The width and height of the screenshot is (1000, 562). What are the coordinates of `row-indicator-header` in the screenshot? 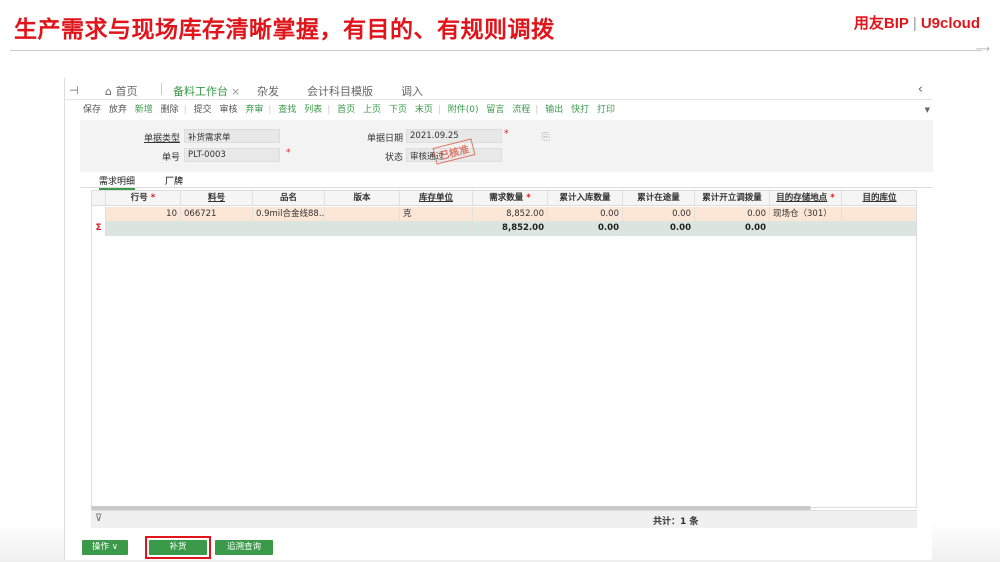 It's located at (99, 198).